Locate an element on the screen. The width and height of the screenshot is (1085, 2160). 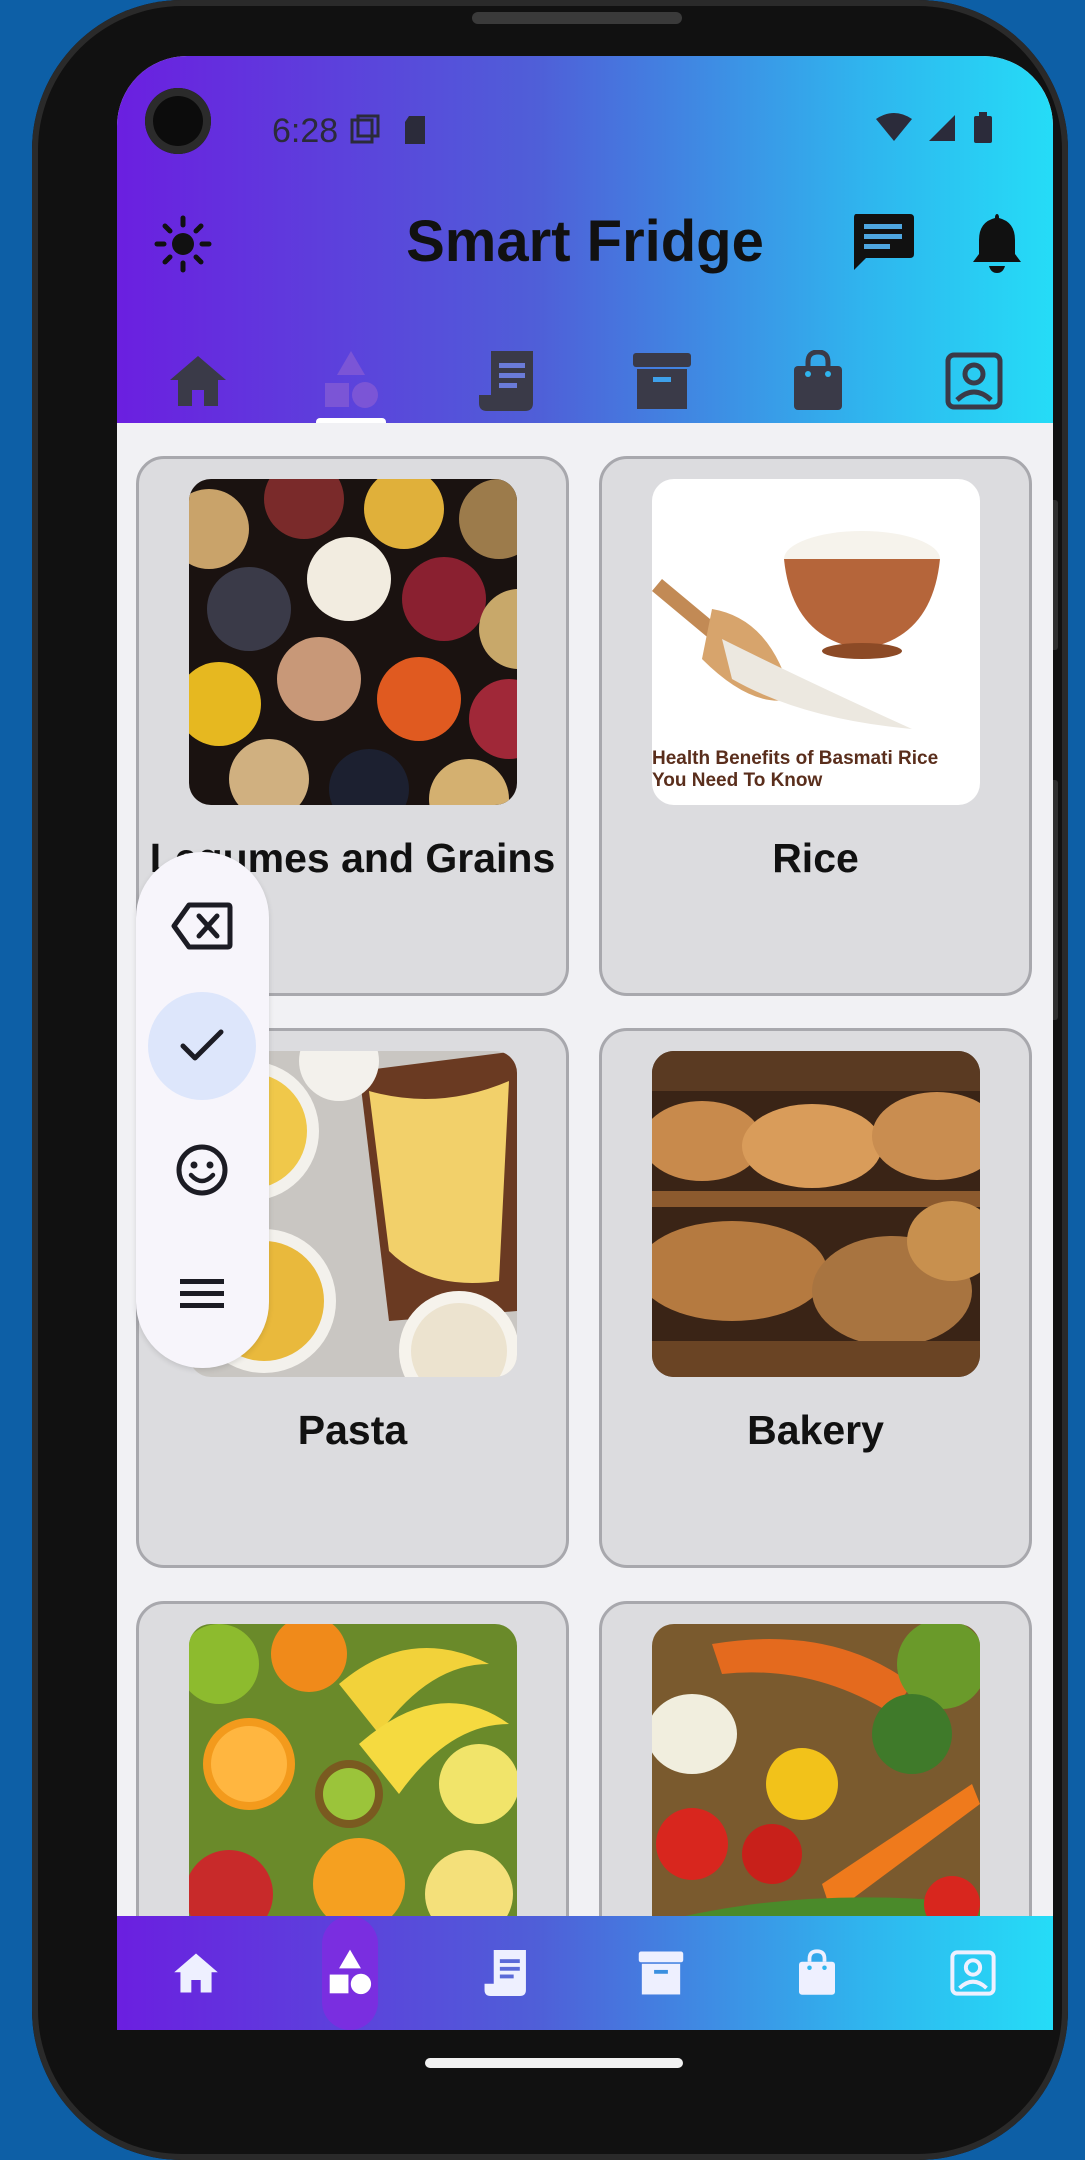
rail-backspace-button is located at coordinates (202, 926).